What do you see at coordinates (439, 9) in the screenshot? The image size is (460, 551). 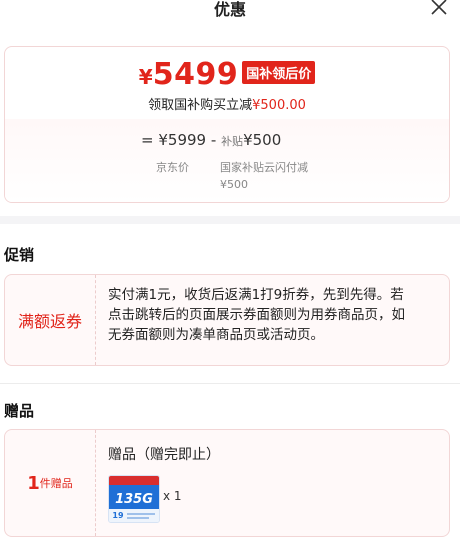 I see `close-icon` at bounding box center [439, 9].